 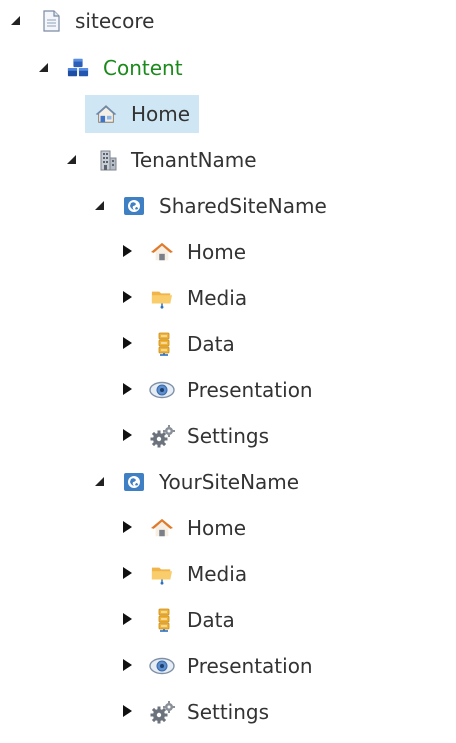 I want to click on tree-node-sitecore: sitecore, so click(x=228, y=21).